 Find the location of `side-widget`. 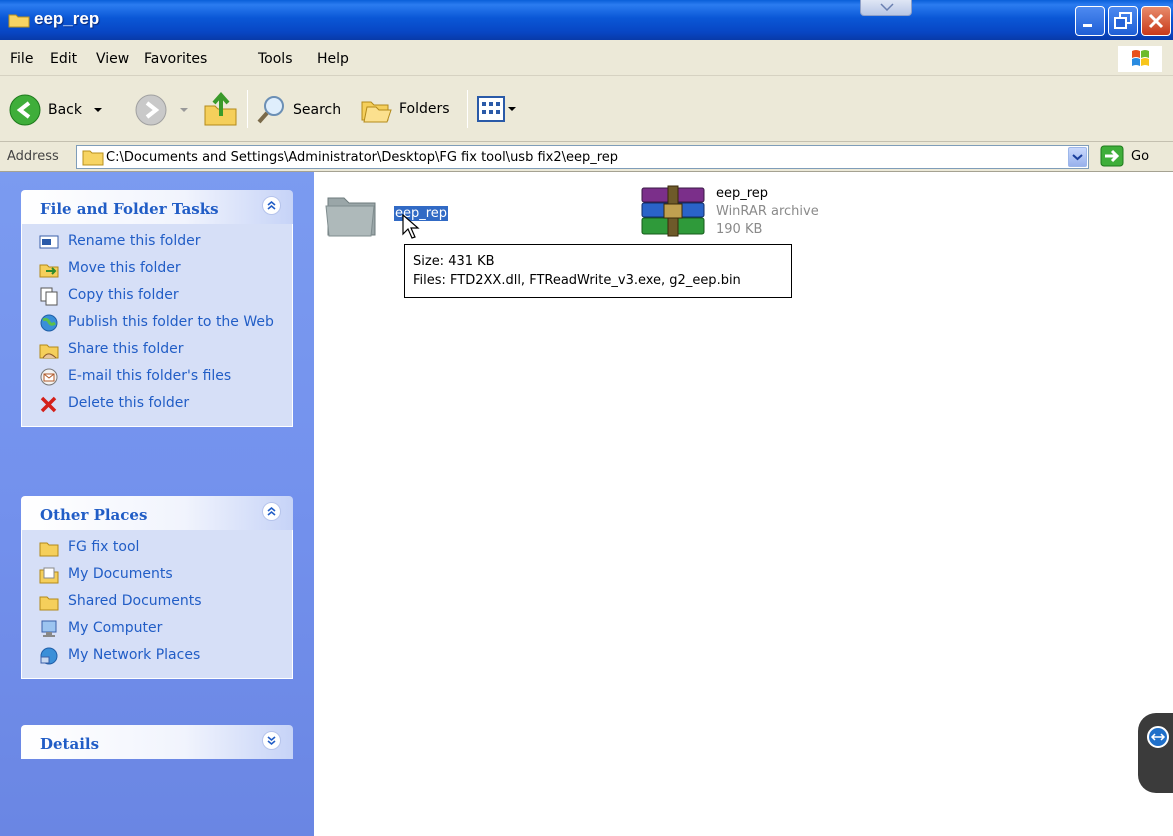

side-widget is located at coordinates (1155, 753).